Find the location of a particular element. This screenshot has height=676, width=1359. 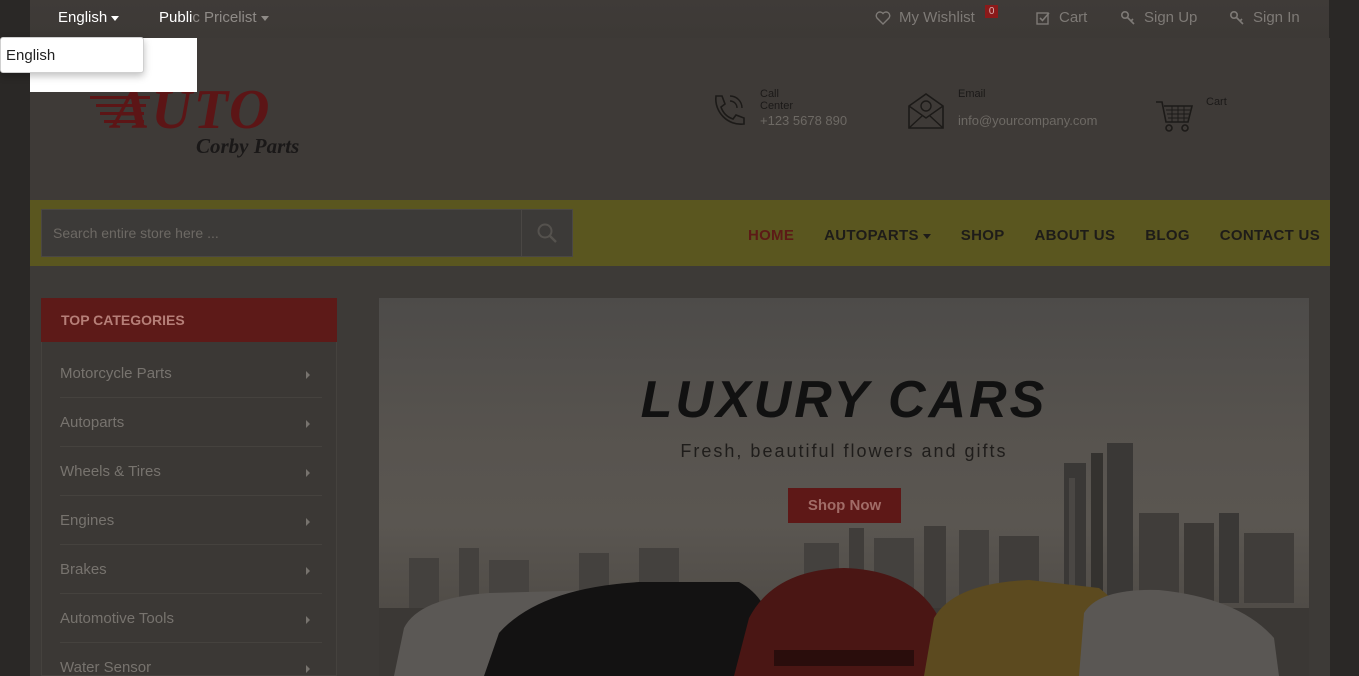

menu-home: HOME is located at coordinates (771, 235).